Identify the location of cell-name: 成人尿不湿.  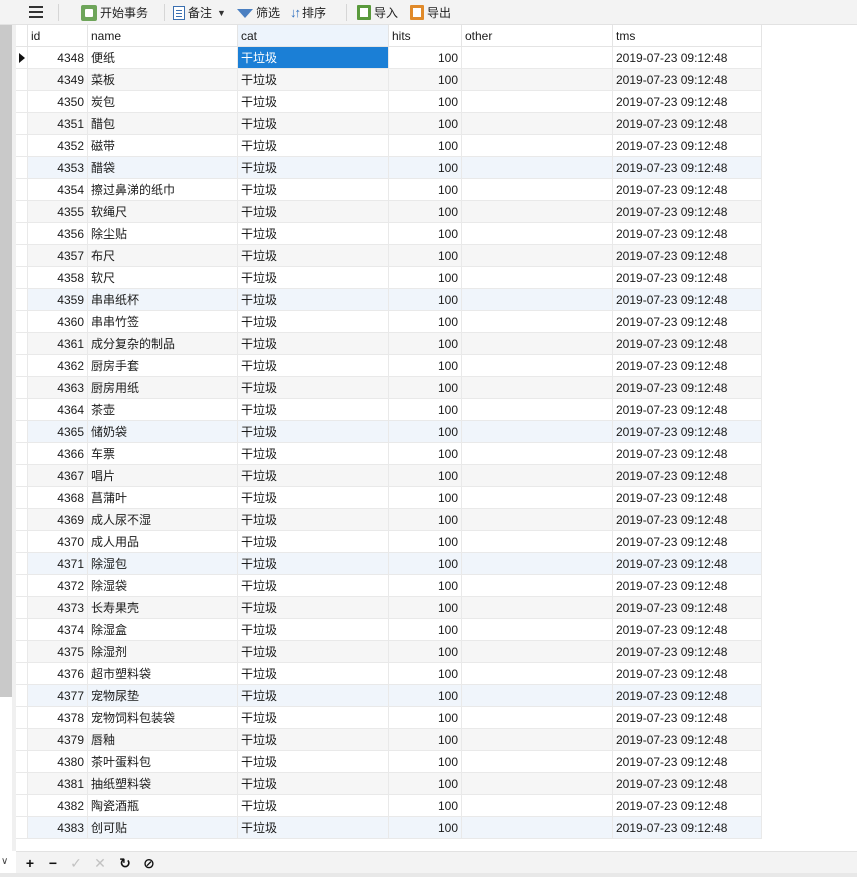
(163, 520).